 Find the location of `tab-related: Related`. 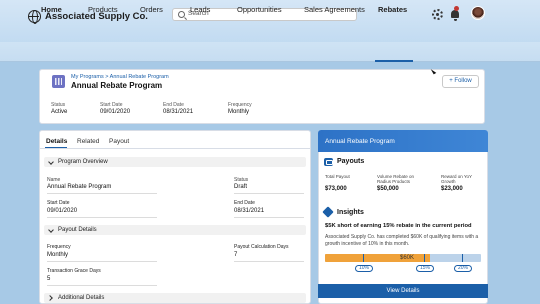

tab-related: Related is located at coordinates (88, 141).